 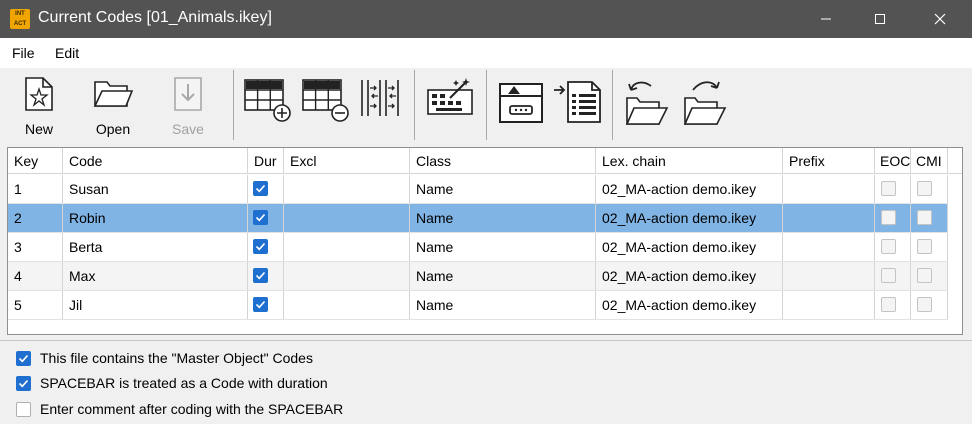 What do you see at coordinates (35, 276) in the screenshot?
I see `cell-key: 4` at bounding box center [35, 276].